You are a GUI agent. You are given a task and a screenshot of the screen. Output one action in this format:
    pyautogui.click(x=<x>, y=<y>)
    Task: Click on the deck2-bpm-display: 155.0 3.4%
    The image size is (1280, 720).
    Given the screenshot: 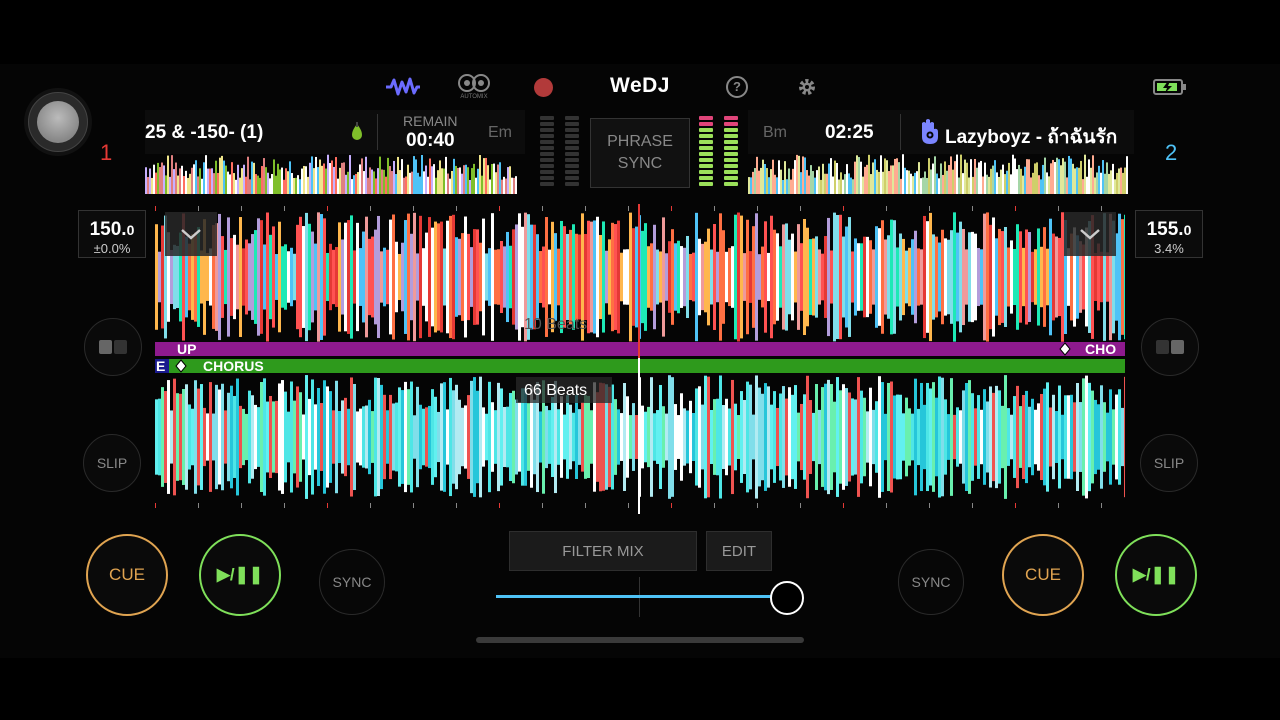 What is the action you would take?
    pyautogui.click(x=1169, y=234)
    